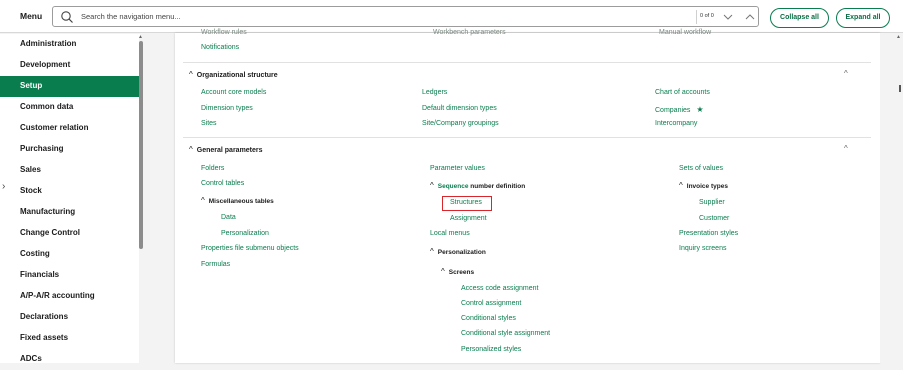 This screenshot has width=903, height=370. I want to click on link-properties-file-submenu-objects: Properties file submenu objects, so click(250, 248).